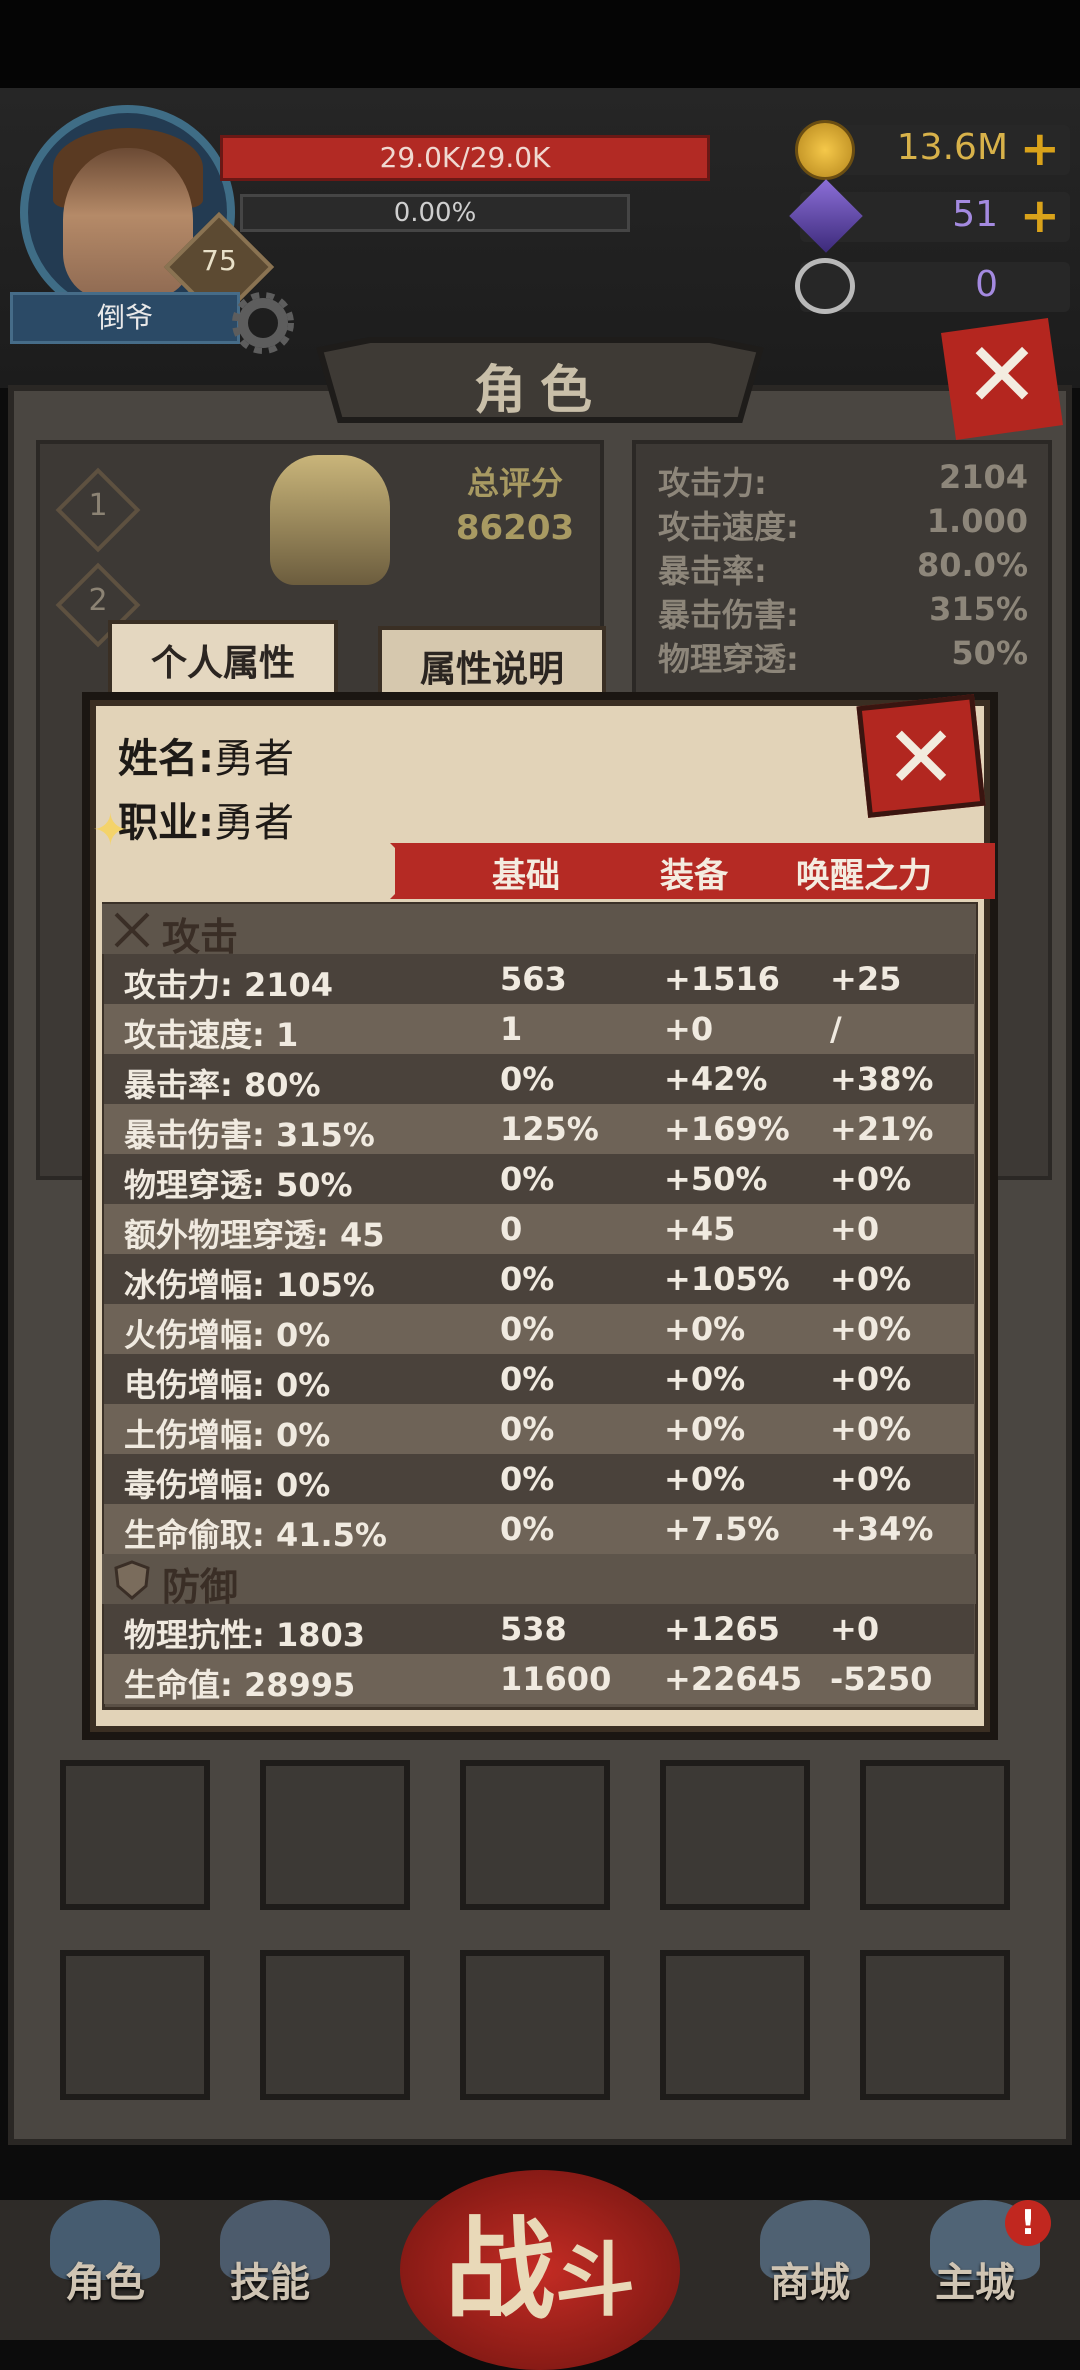 This screenshot has width=1080, height=2370. Describe the element at coordinates (843, 480) in the screenshot. I see `summary-row: 攻击力: 2104` at that location.